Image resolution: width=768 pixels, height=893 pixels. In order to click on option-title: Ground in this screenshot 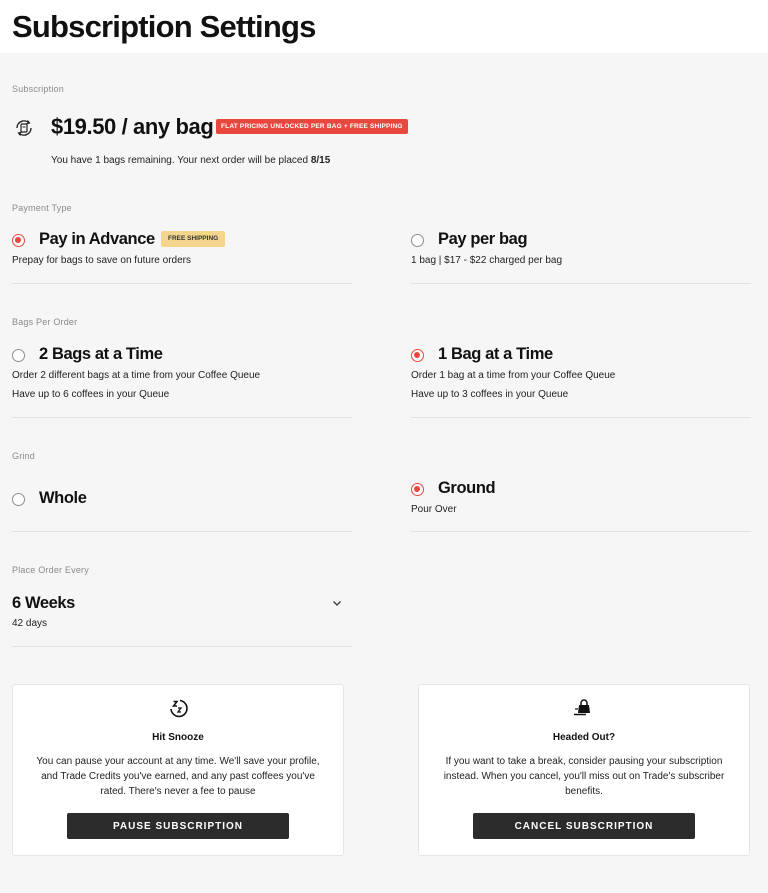, I will do `click(467, 488)`.